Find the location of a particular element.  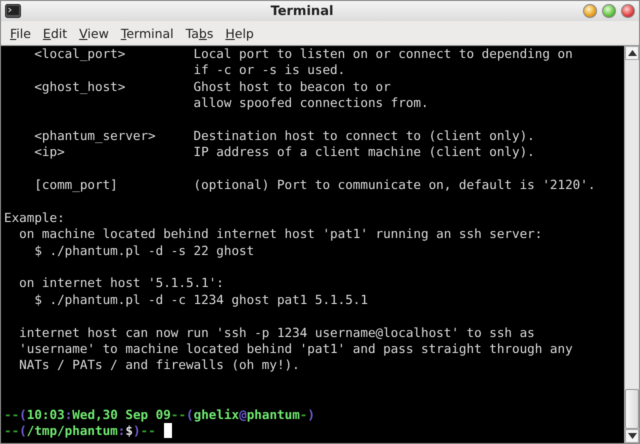

shell-prompt: --(10:03:Wed,30 Sep 09--(ghelix@phantum-) is located at coordinates (159, 414).